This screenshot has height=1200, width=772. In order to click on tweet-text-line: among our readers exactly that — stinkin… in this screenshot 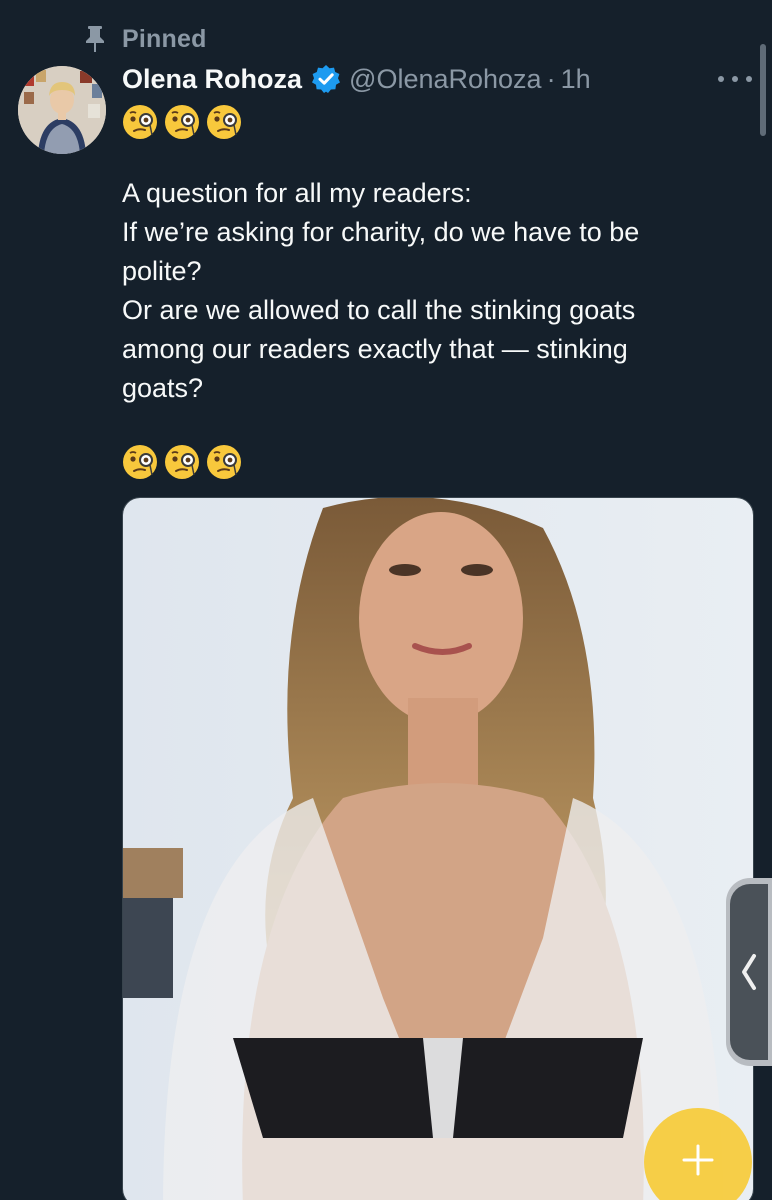, I will do `click(375, 349)`.